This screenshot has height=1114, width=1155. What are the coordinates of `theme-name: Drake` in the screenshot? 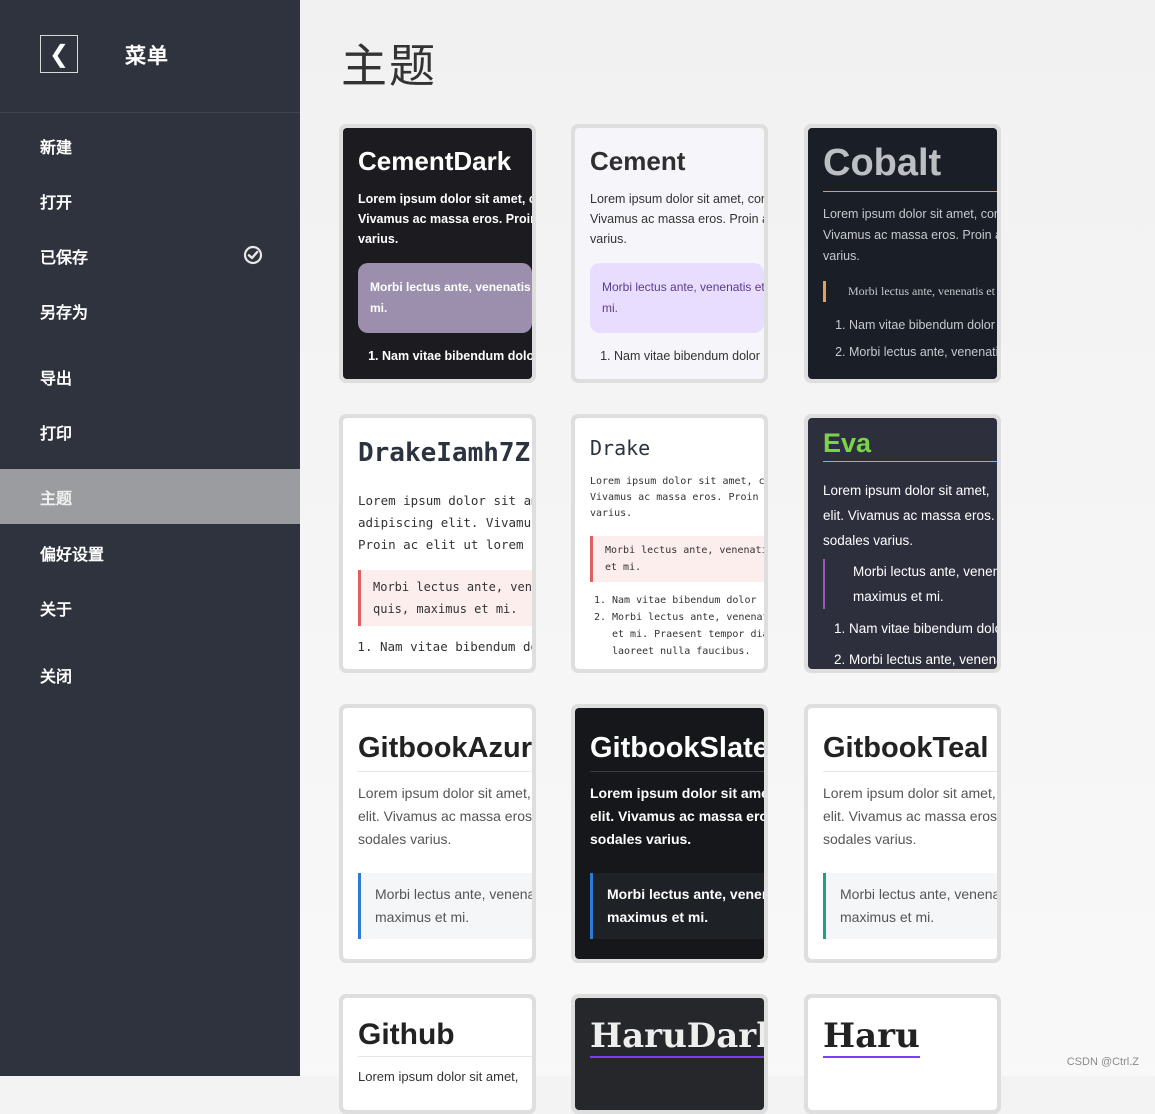 It's located at (620, 448).